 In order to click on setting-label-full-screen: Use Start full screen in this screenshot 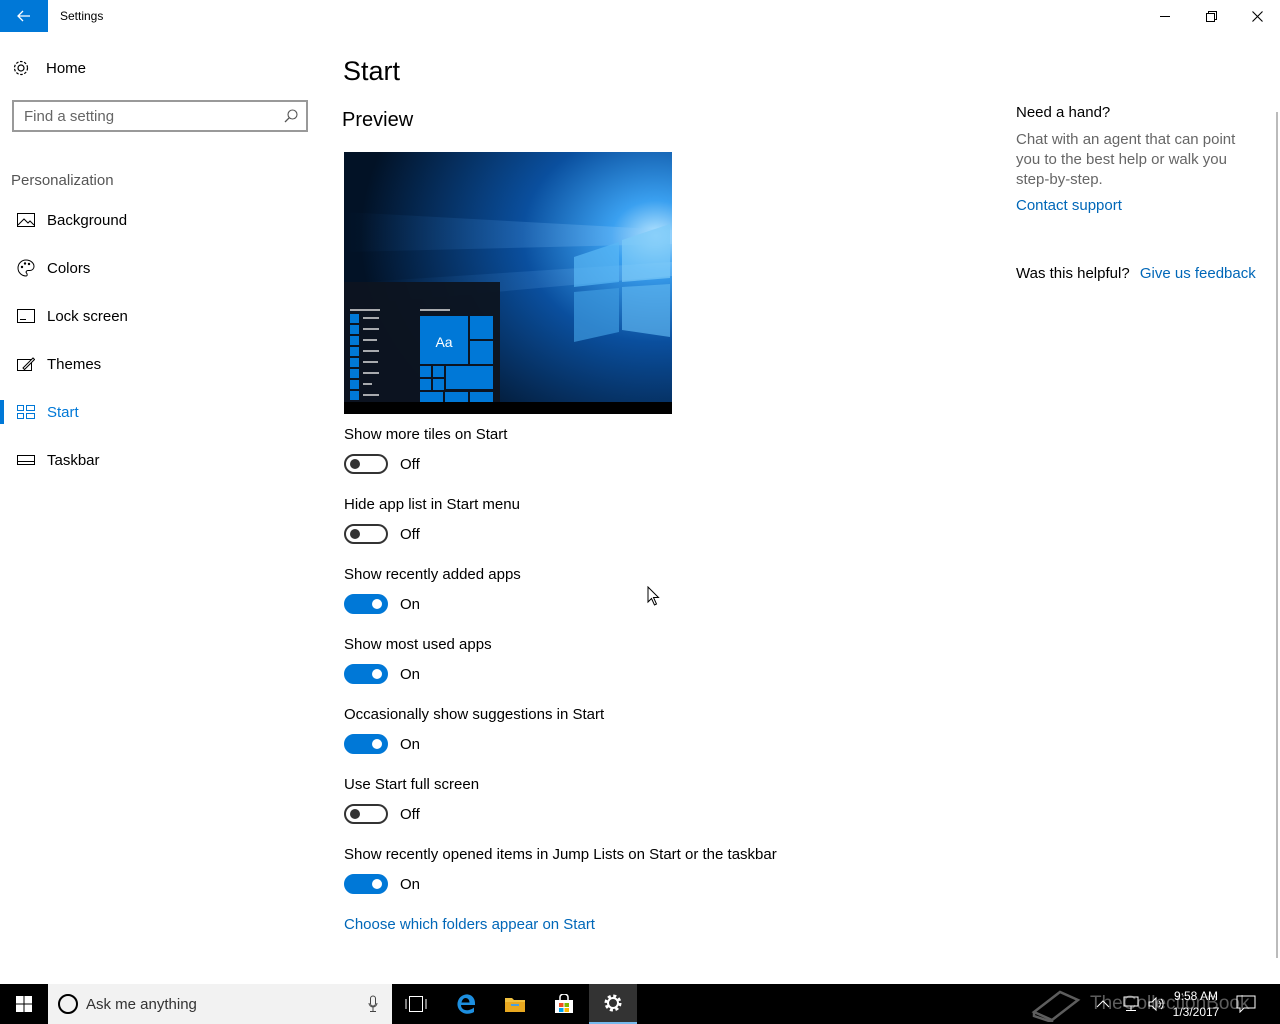, I will do `click(412, 784)`.